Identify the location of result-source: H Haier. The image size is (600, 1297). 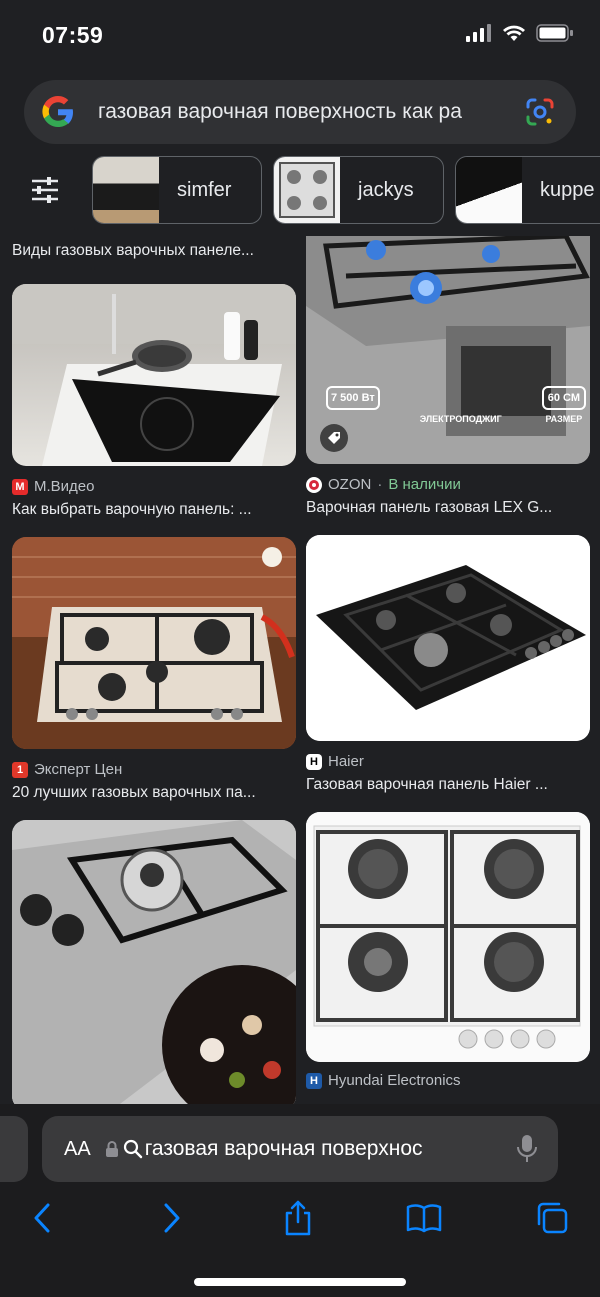
(448, 761).